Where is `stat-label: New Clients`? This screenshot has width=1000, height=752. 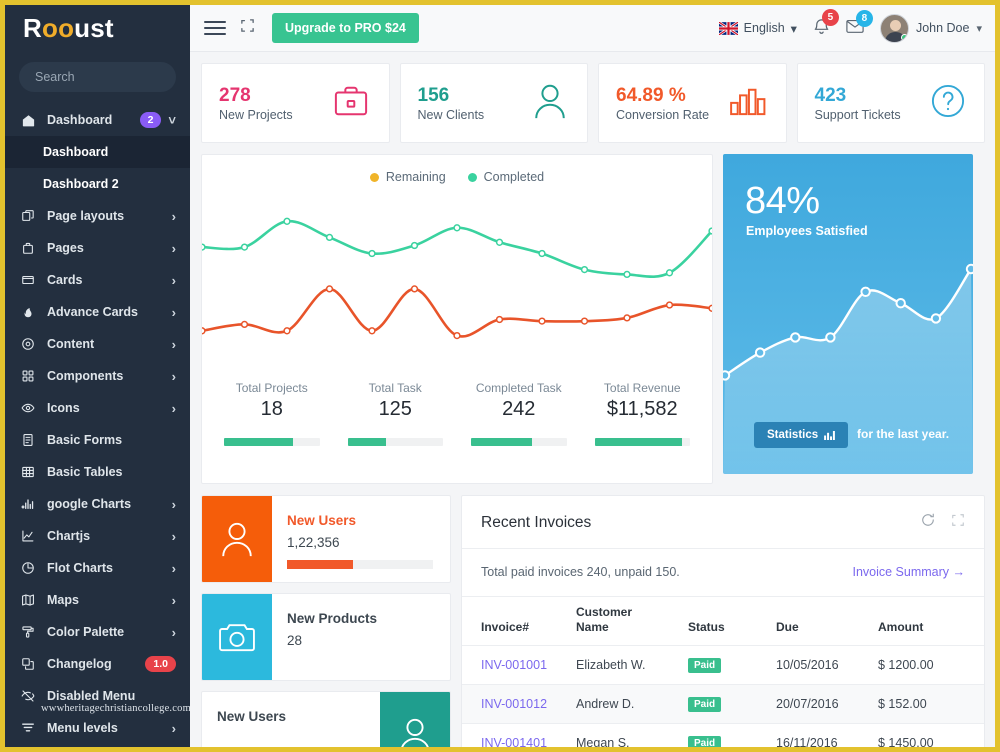
stat-label: New Clients is located at coordinates (451, 114).